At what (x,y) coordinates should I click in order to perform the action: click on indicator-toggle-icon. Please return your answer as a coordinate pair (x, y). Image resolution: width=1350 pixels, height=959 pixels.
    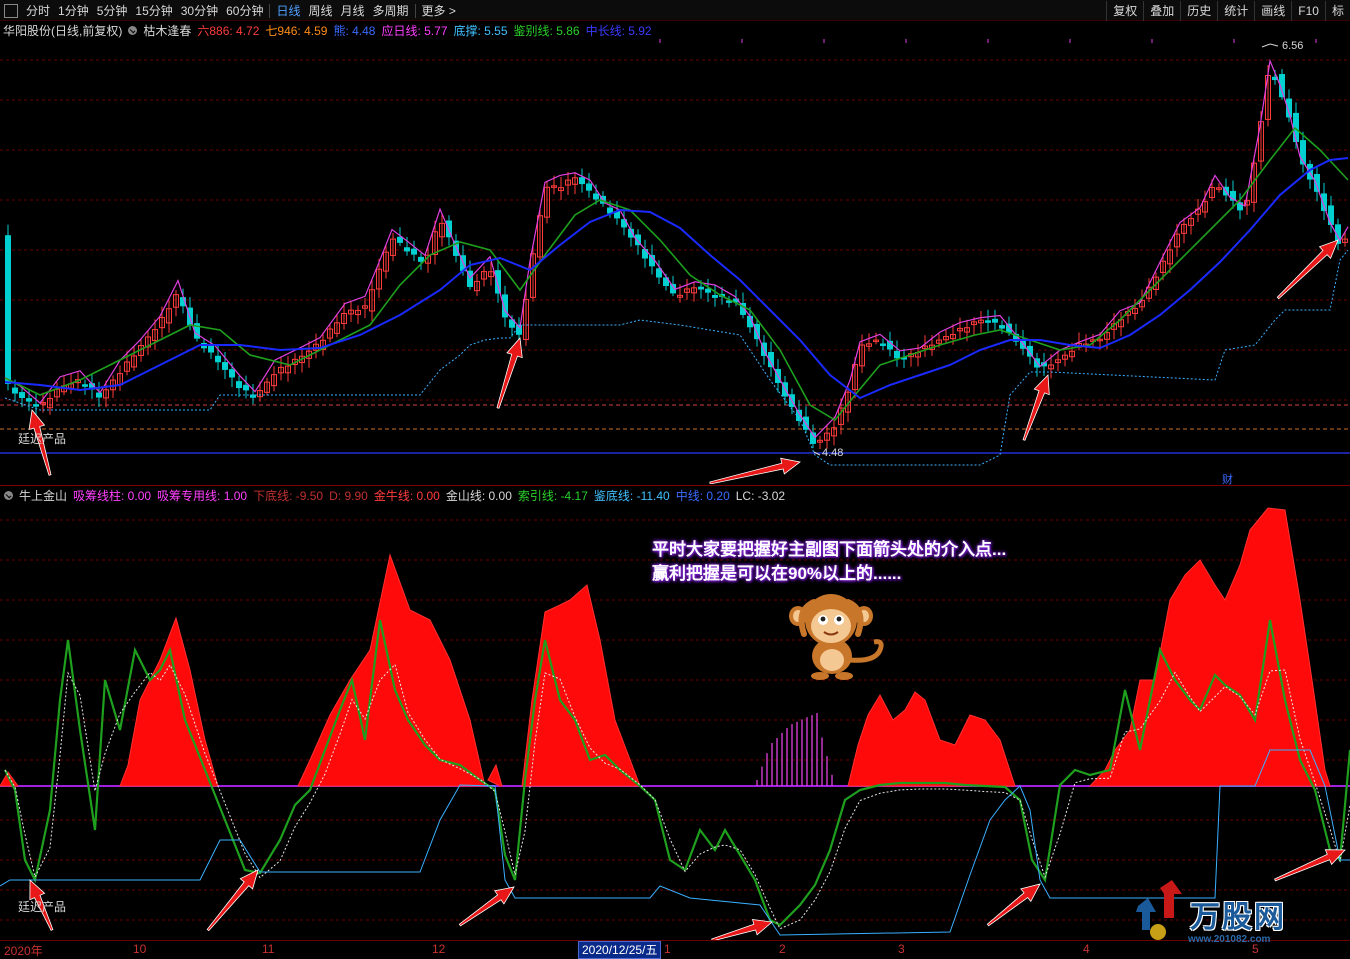
    Looking at the image, I should click on (133, 30).